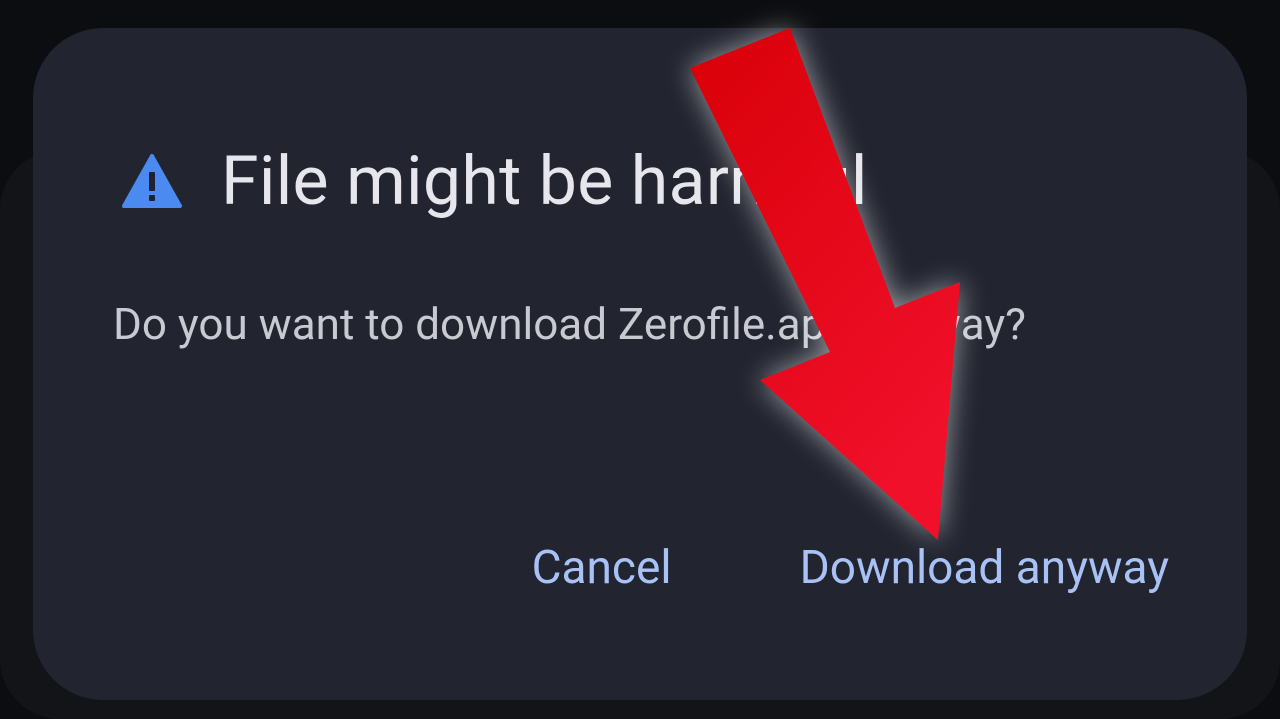 The width and height of the screenshot is (1280, 719). What do you see at coordinates (602, 568) in the screenshot?
I see `cancel-button: Cancel` at bounding box center [602, 568].